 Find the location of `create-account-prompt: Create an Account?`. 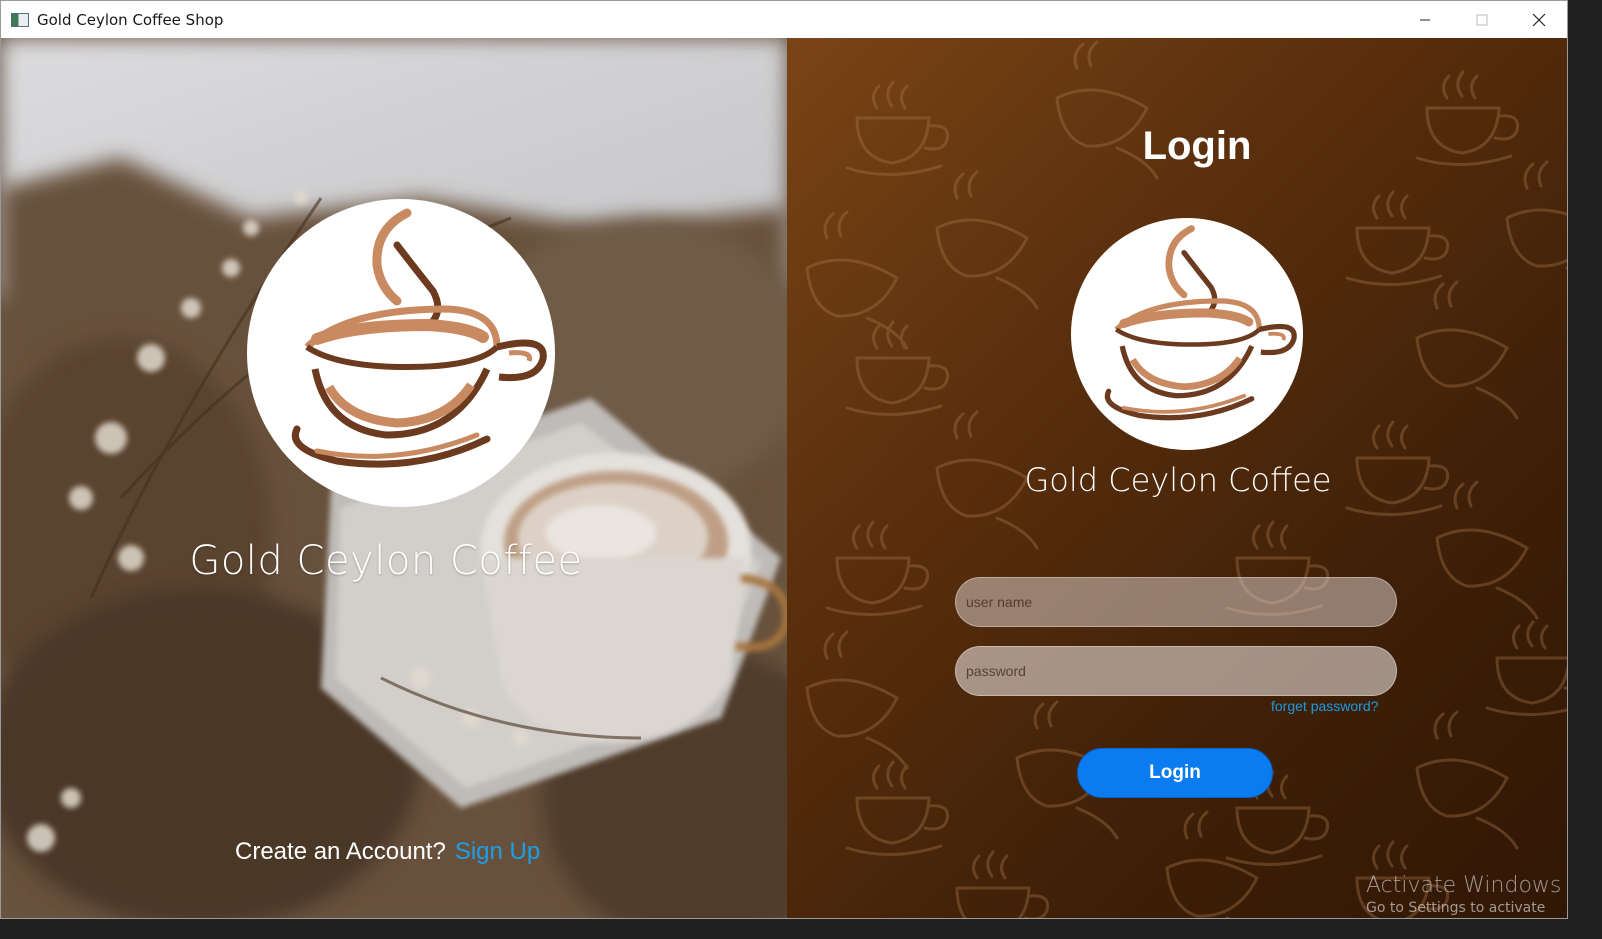

create-account-prompt: Create an Account? is located at coordinates (340, 851).